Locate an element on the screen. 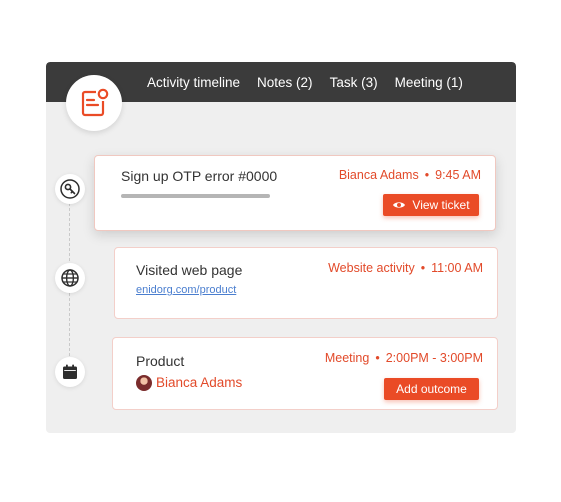 The width and height of the screenshot is (561, 502). add-outcome-label: Add outcome is located at coordinates (431, 389).